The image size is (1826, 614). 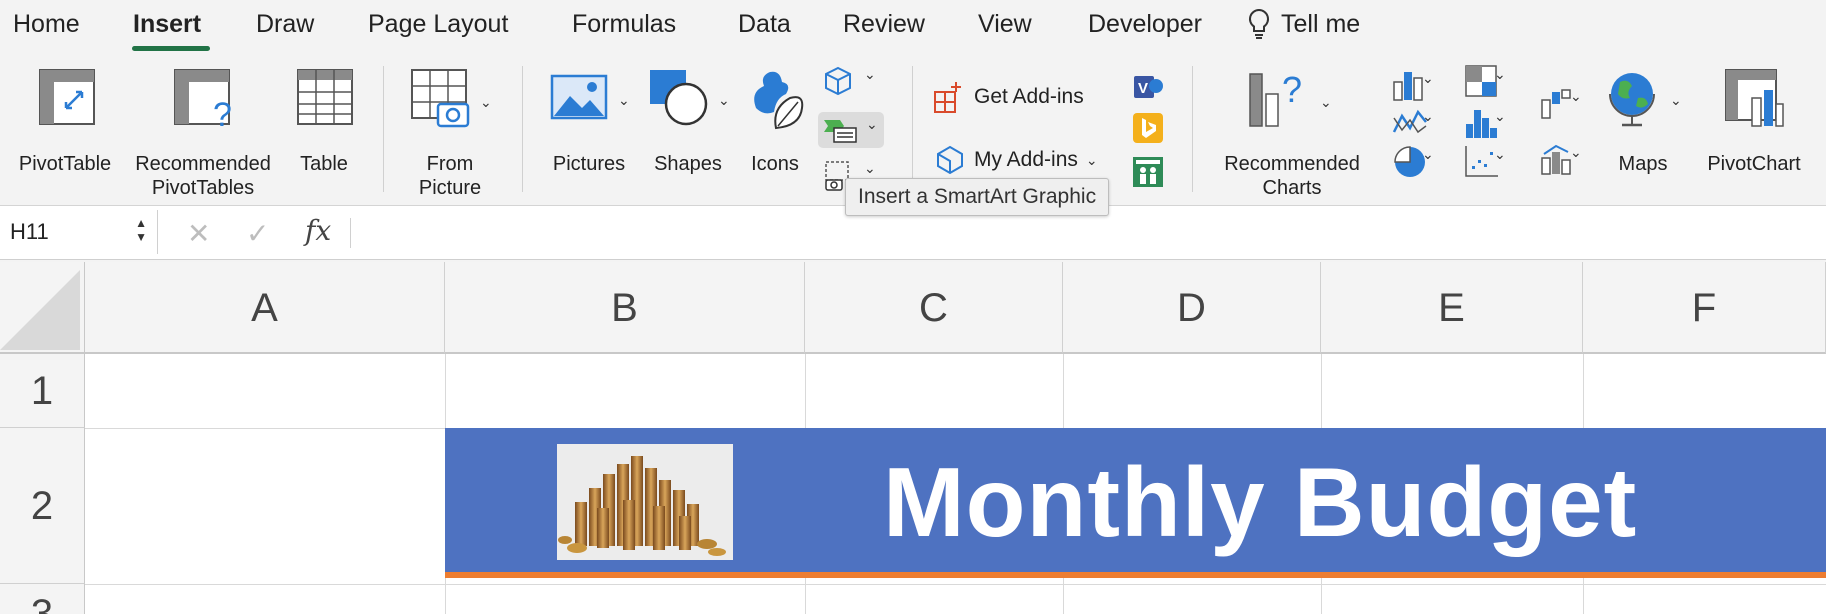 I want to click on 3d-models-chevron-icon: ⌄, so click(x=870, y=74).